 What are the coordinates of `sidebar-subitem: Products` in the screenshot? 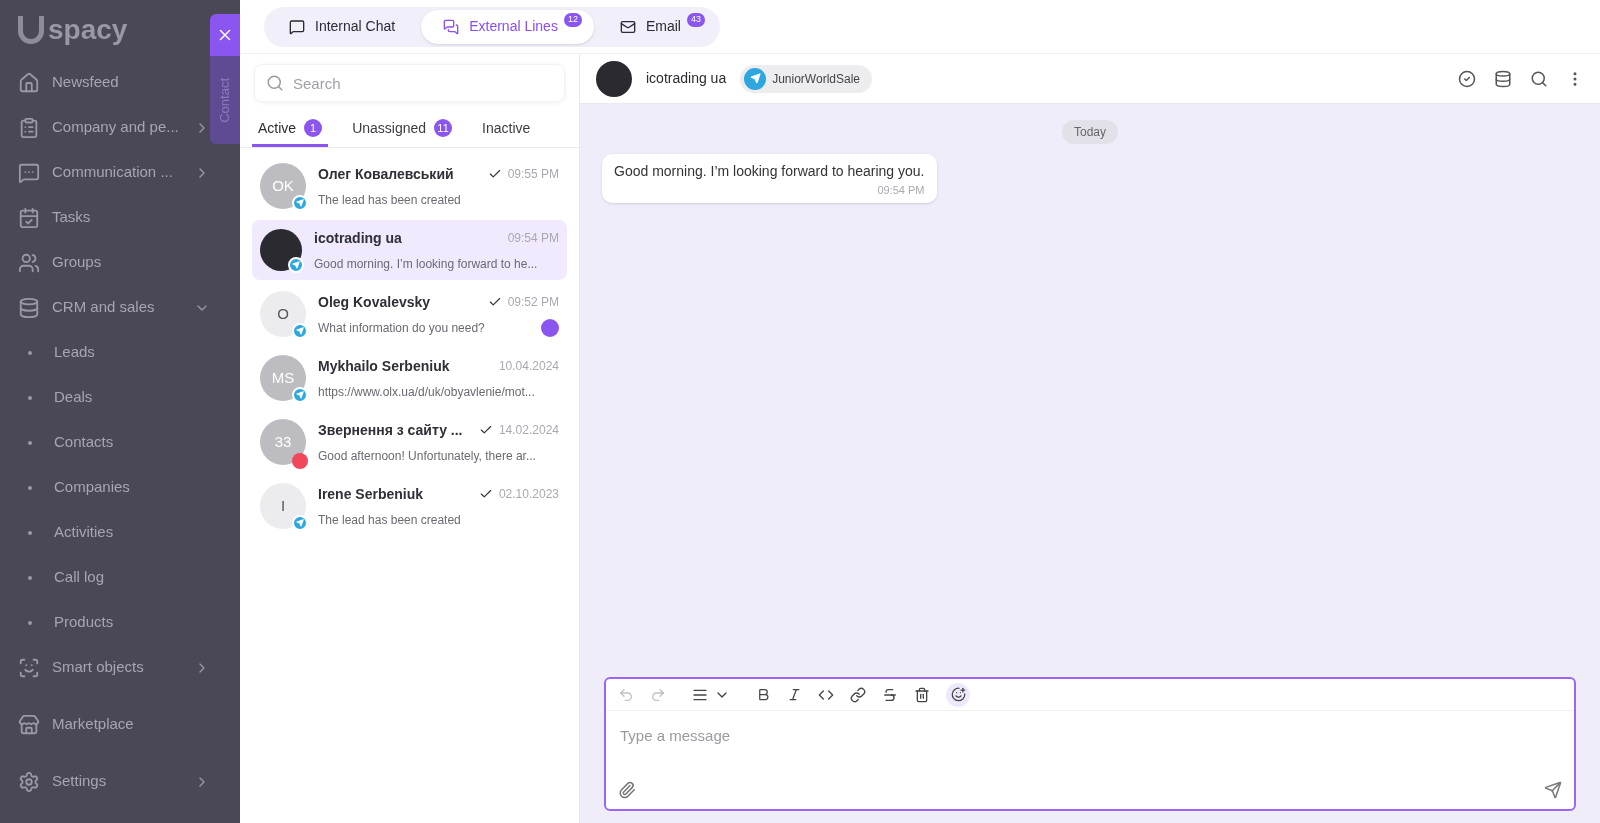 It's located at (84, 622).